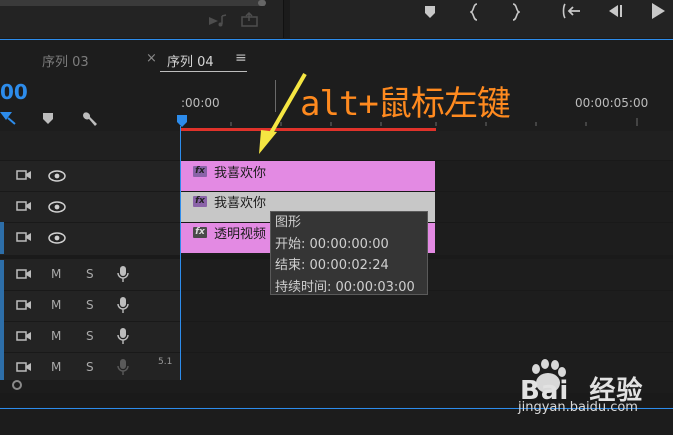  I want to click on wrench-icon, so click(90, 119).